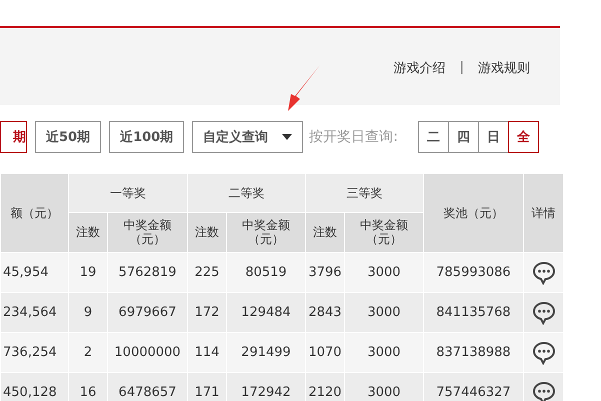 The width and height of the screenshot is (601, 401). Describe the element at coordinates (474, 386) in the screenshot. I see `table-cell: 757446327` at that location.